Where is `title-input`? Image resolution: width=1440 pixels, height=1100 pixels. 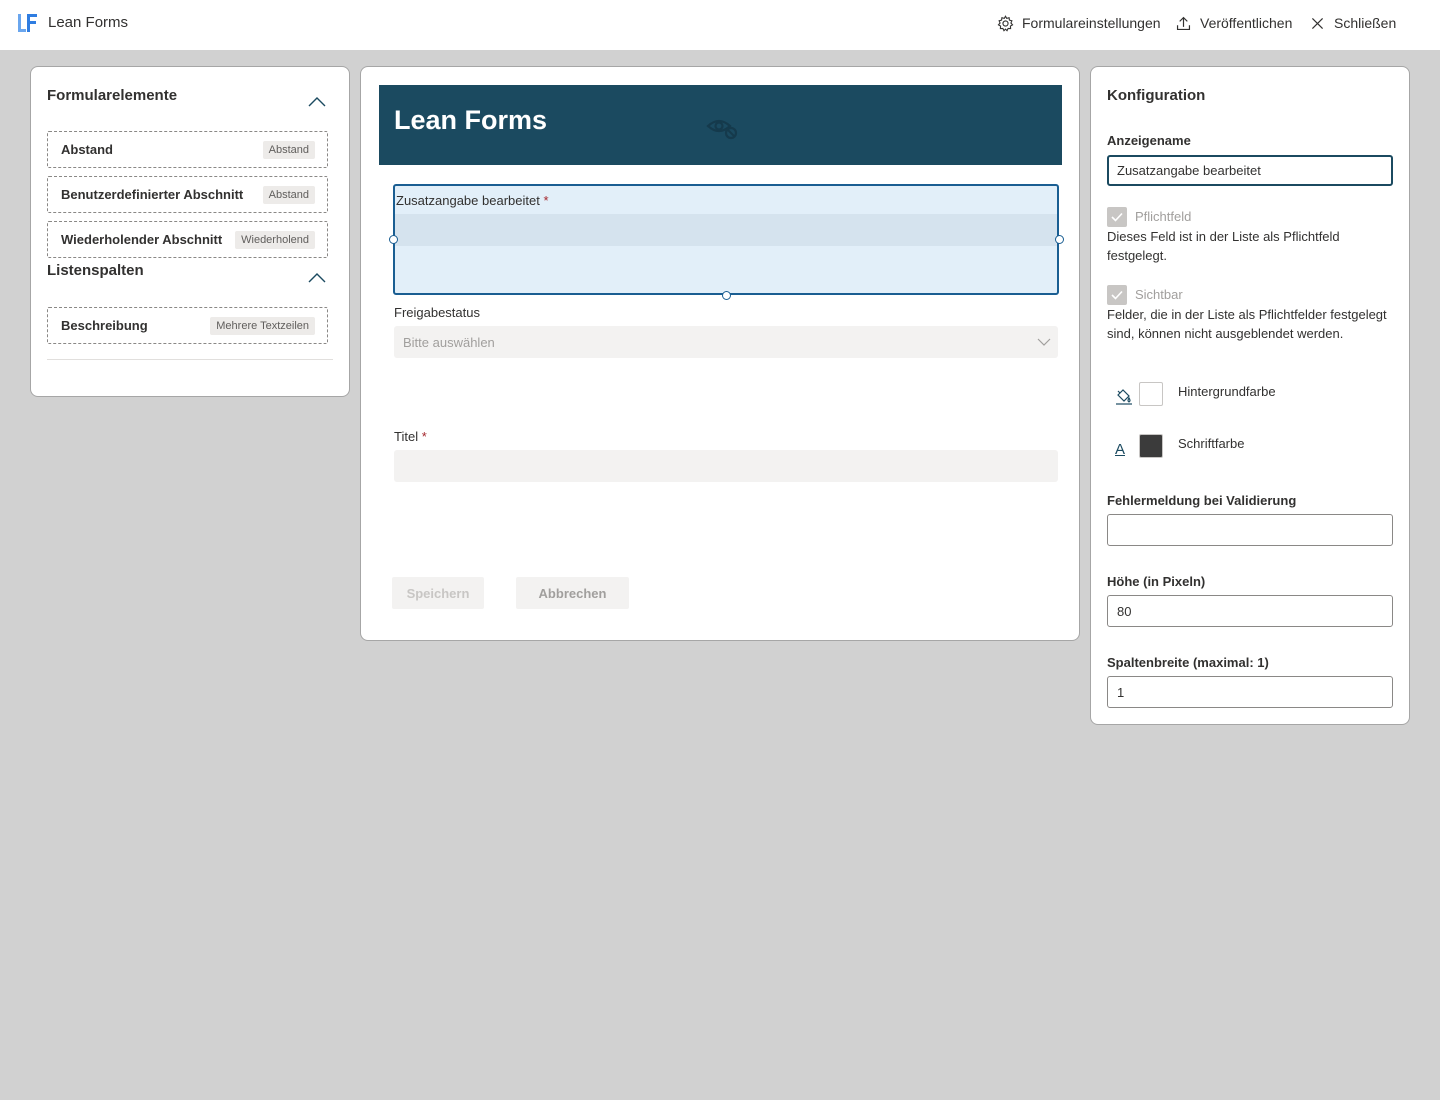 title-input is located at coordinates (726, 466).